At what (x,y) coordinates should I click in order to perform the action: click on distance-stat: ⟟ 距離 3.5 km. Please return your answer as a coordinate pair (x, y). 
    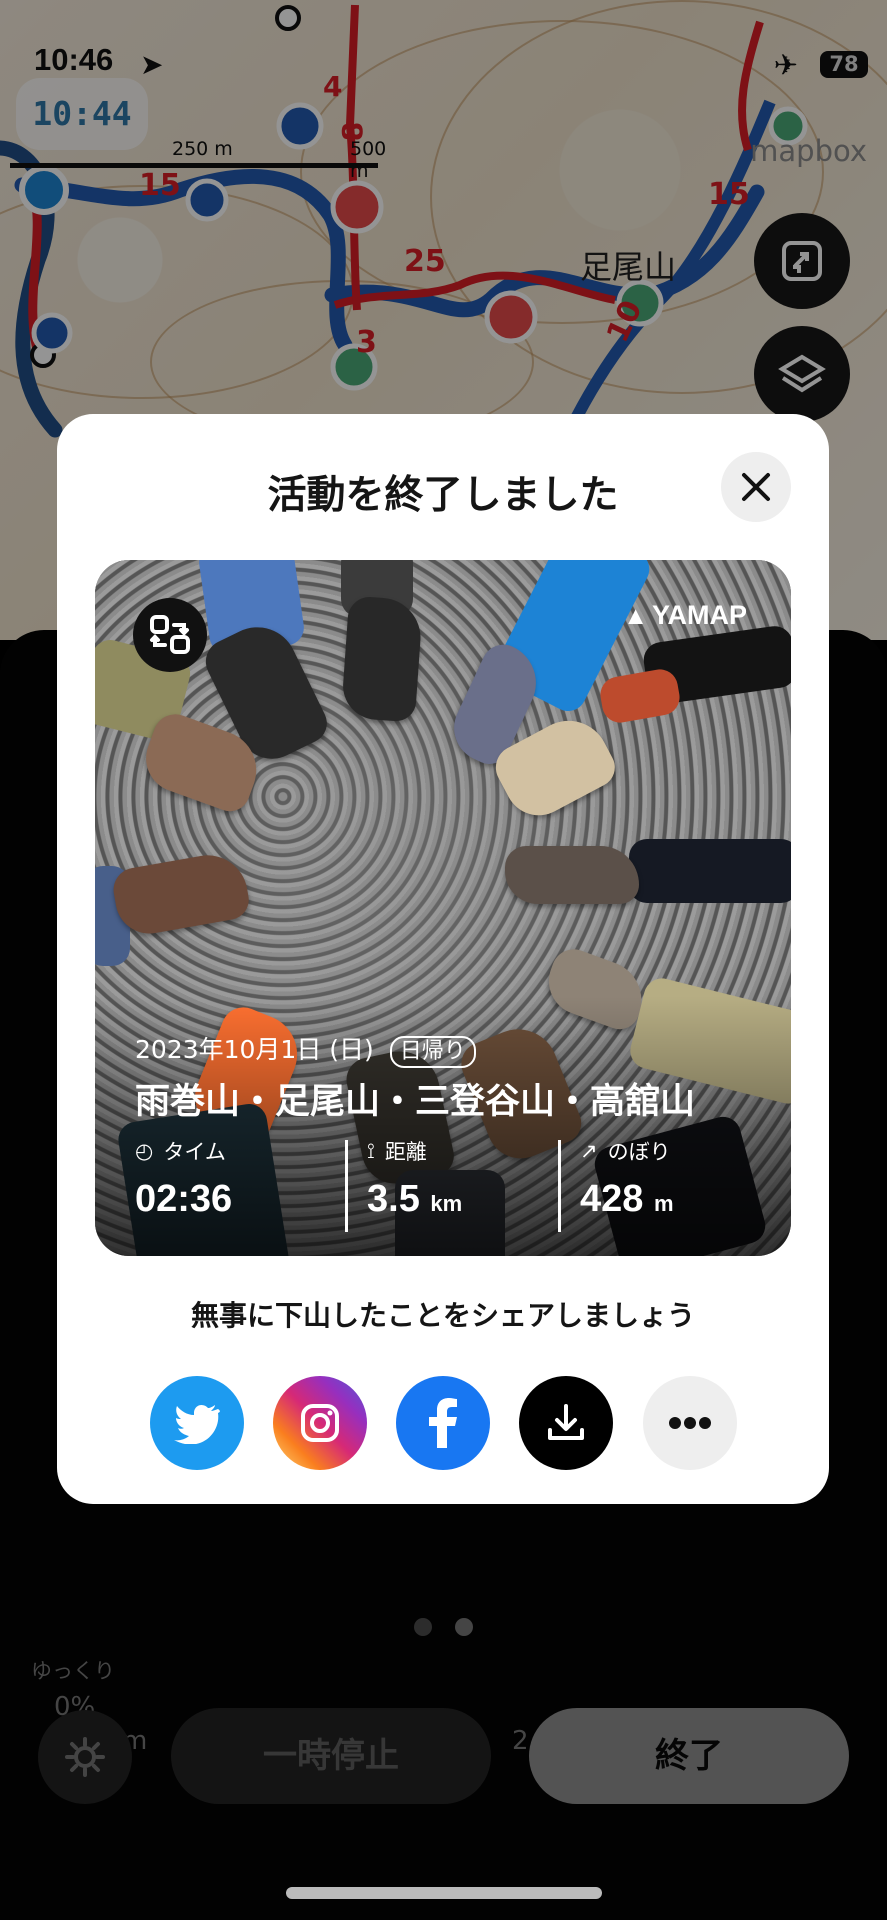
    Looking at the image, I should click on (462, 1181).